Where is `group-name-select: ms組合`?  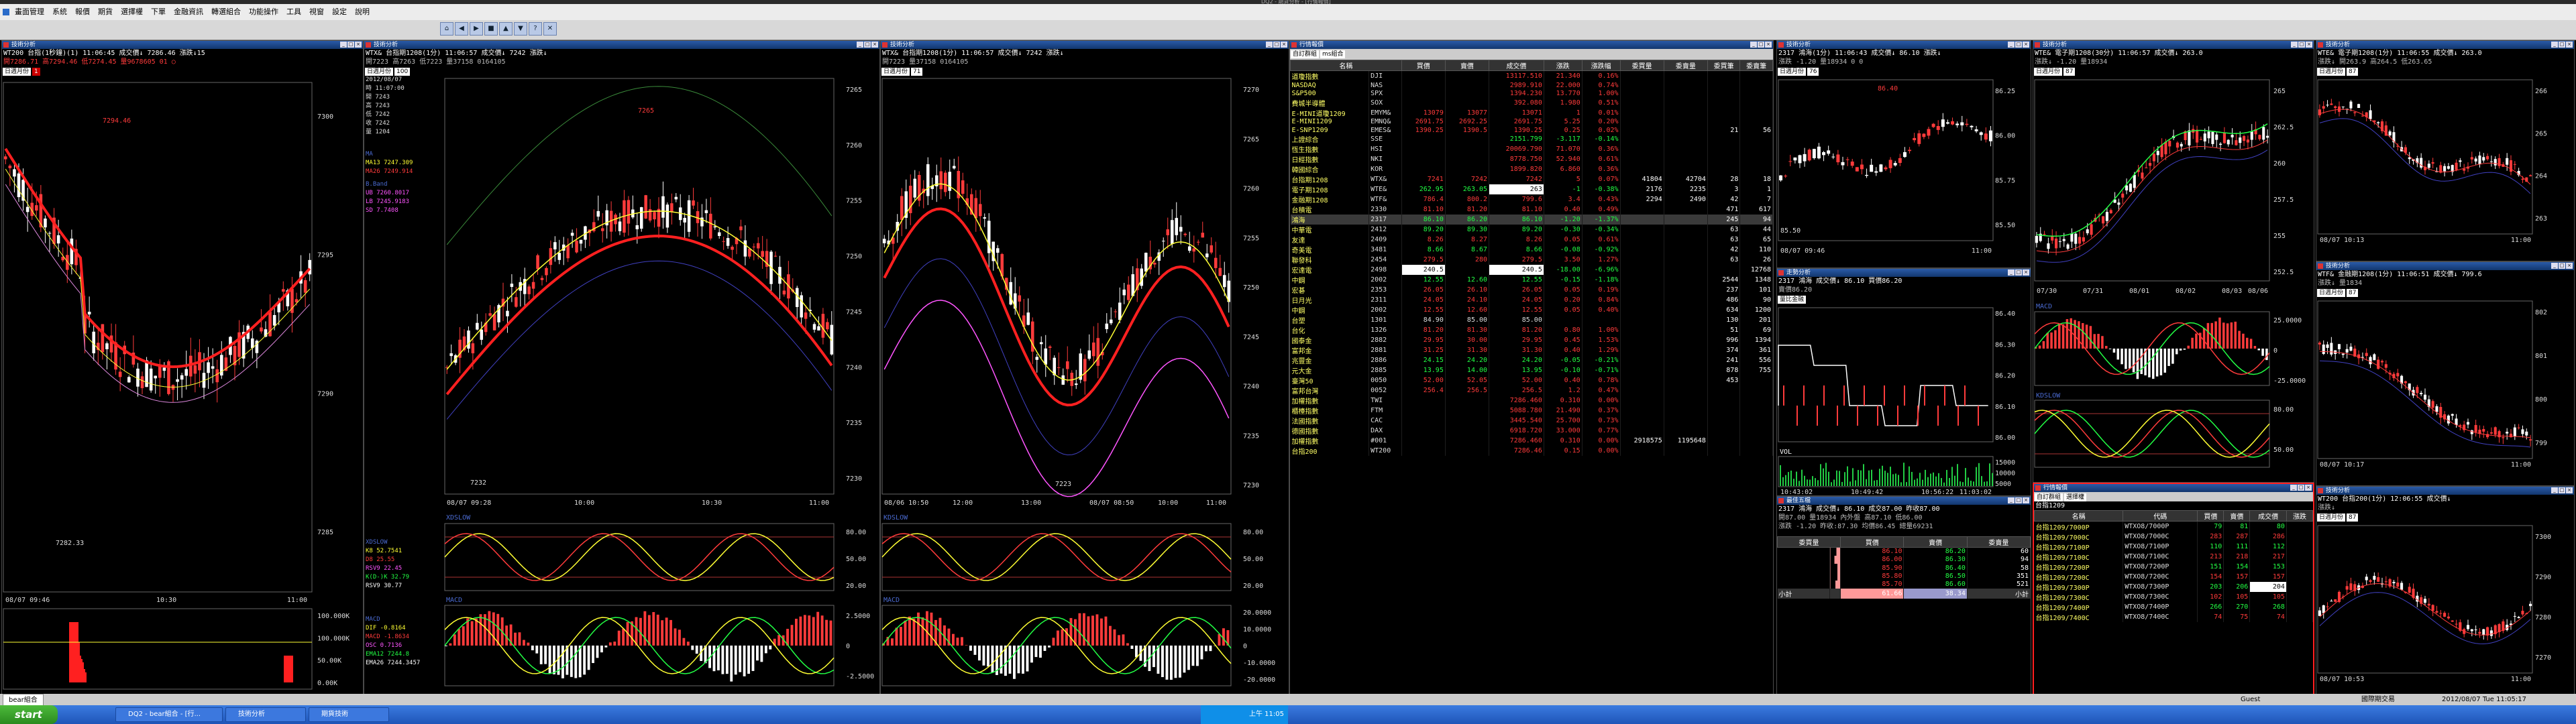 group-name-select: ms組合 is located at coordinates (1333, 54).